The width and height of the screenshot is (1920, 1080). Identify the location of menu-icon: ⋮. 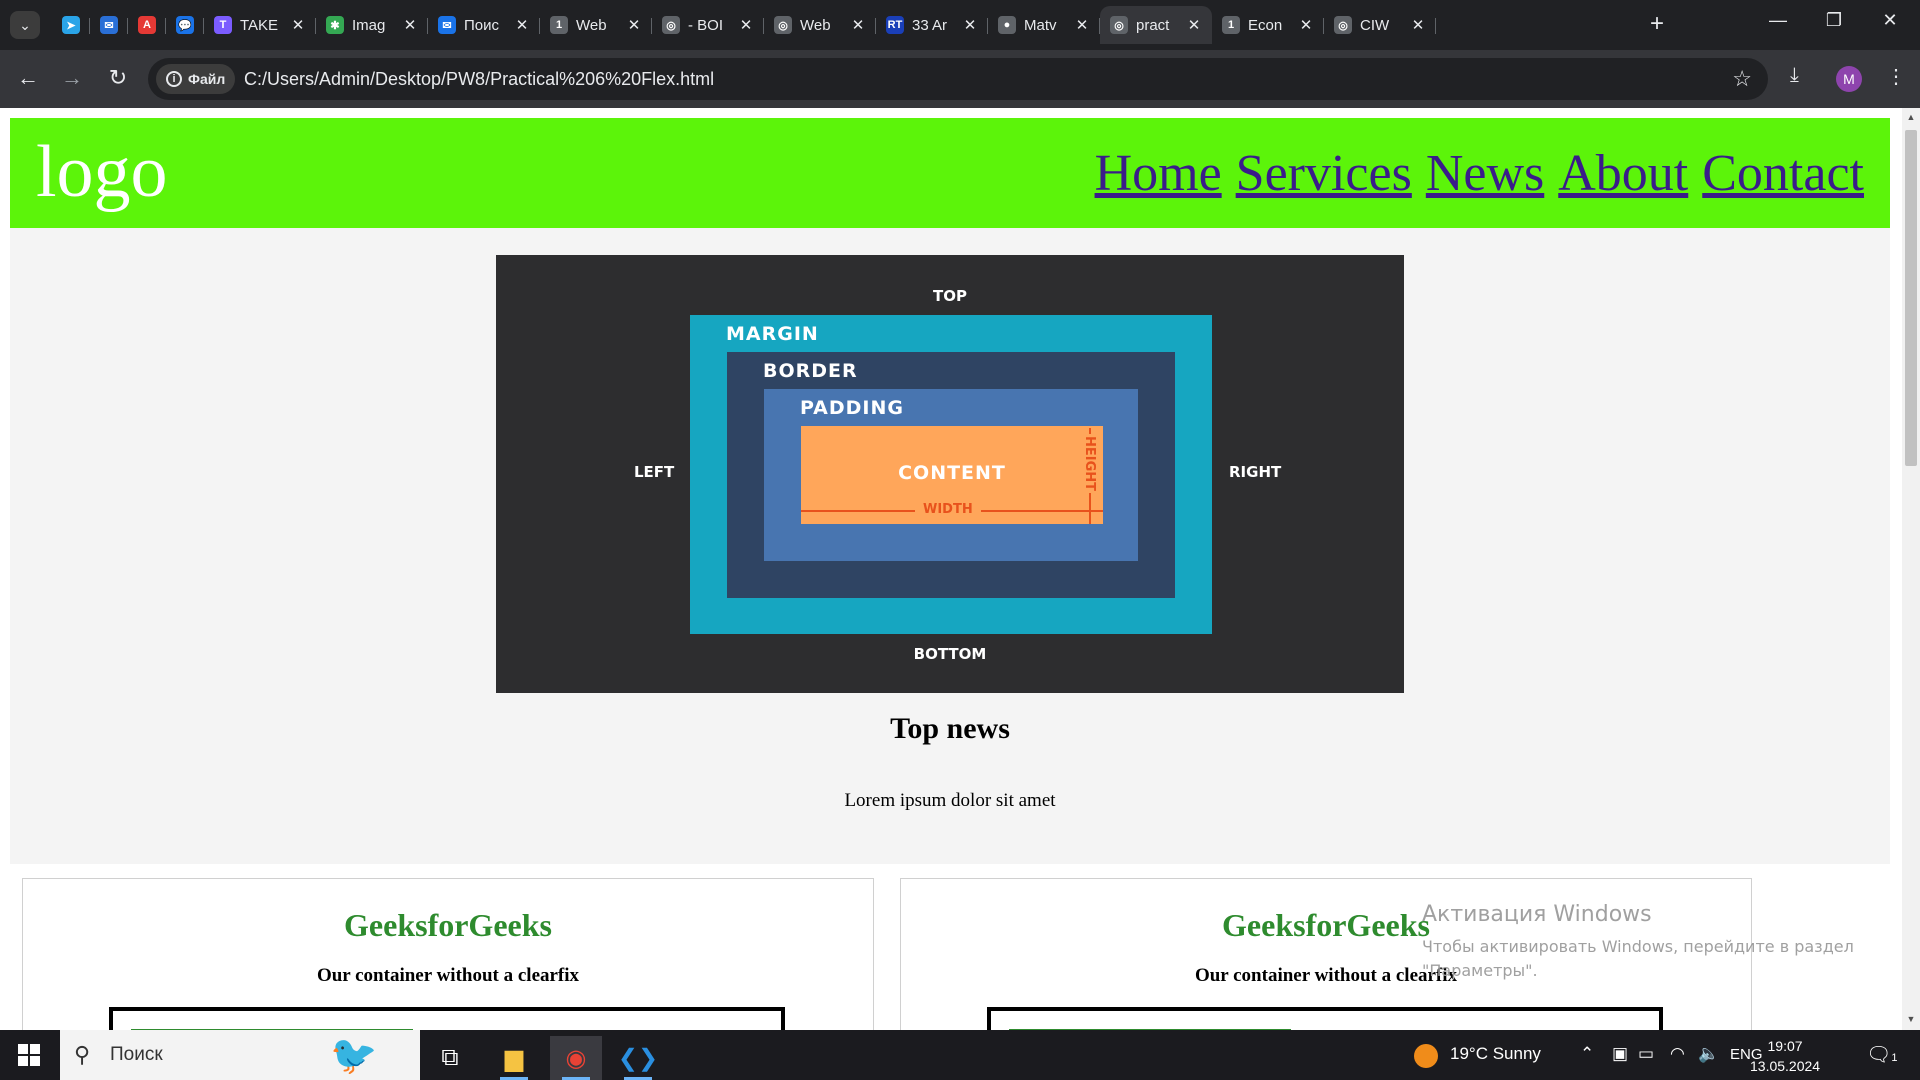
(1896, 76).